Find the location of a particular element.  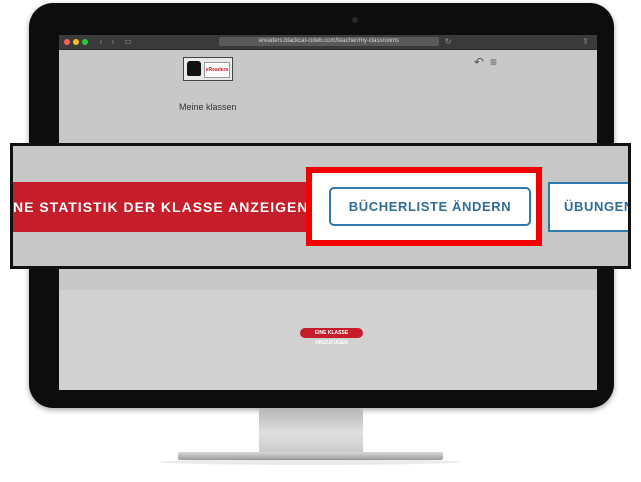

site-logo: eReaders is located at coordinates (208, 69).